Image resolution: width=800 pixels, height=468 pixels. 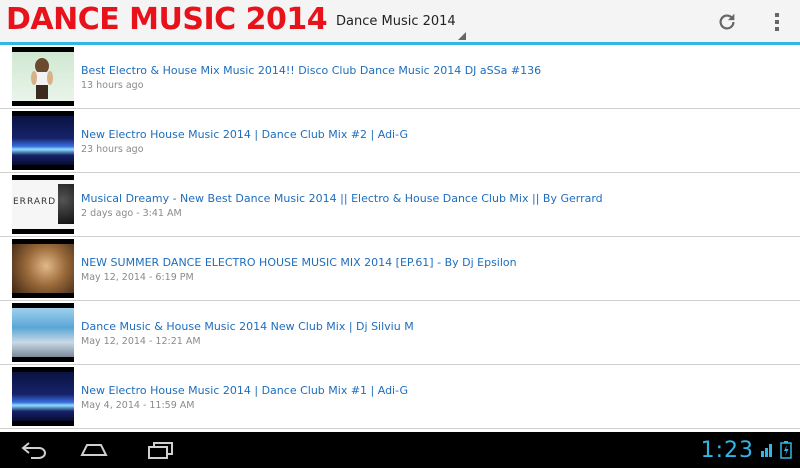 What do you see at coordinates (400, 450) in the screenshot?
I see `system-navigation-bar: 1:23` at bounding box center [400, 450].